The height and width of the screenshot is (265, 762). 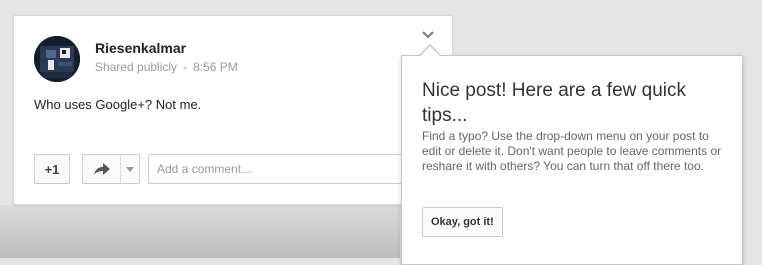 What do you see at coordinates (462, 222) in the screenshot?
I see `okay-got-it-button: Okay, got it!` at bounding box center [462, 222].